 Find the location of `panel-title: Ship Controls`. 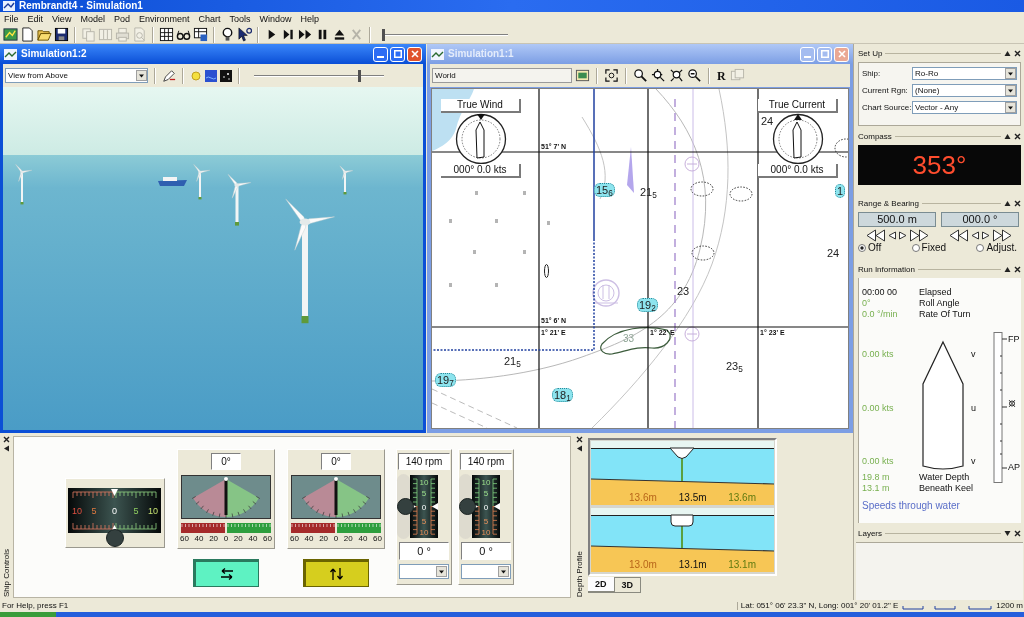

panel-title: Ship Controls is located at coordinates (6, 572).